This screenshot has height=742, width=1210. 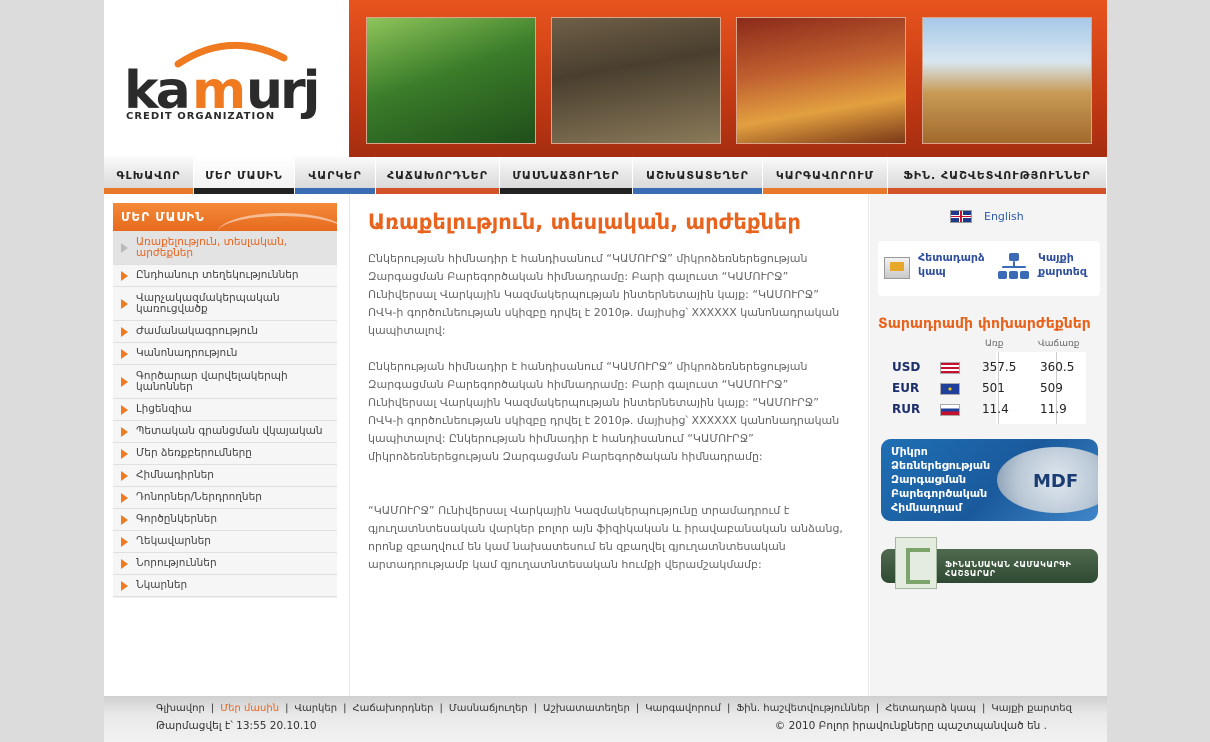 I want to click on sidebar-item-label: Ղեկավարներ, so click(x=173, y=541).